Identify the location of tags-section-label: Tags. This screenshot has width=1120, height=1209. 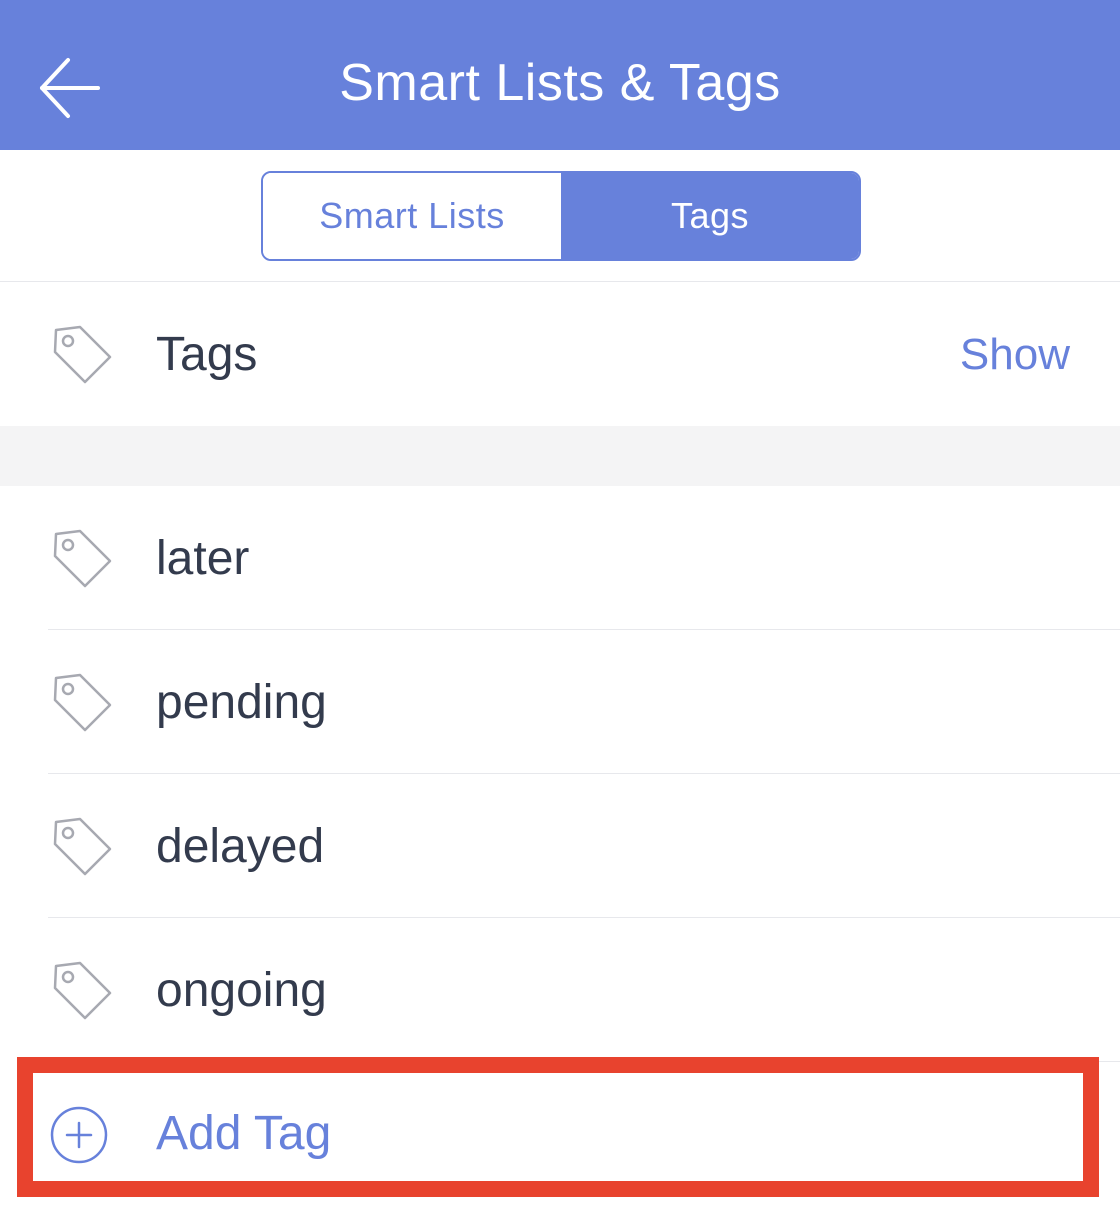
(207, 354).